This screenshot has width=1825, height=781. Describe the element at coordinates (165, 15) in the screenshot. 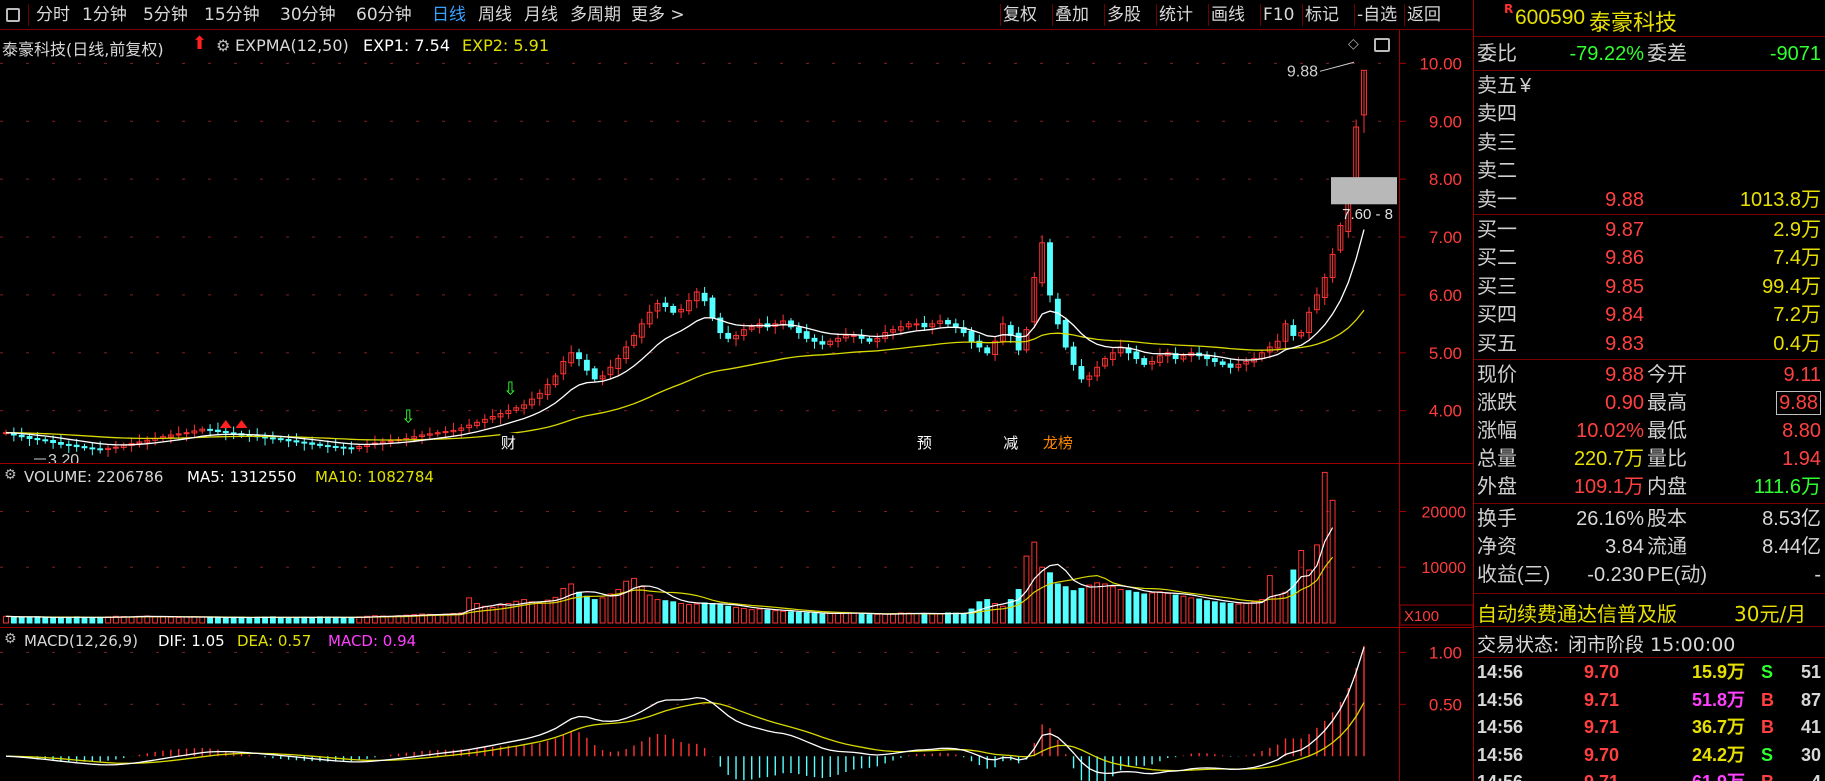

I see `period-tab: 5分钟` at that location.